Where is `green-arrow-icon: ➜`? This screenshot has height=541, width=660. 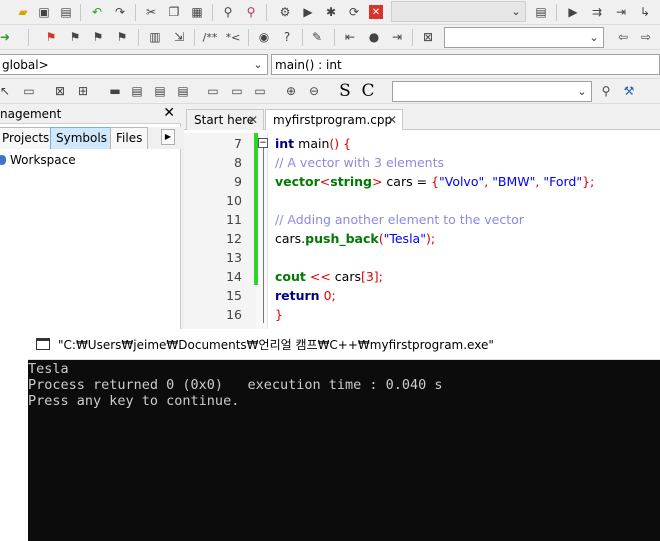 green-arrow-icon: ➜ is located at coordinates (7, 37).